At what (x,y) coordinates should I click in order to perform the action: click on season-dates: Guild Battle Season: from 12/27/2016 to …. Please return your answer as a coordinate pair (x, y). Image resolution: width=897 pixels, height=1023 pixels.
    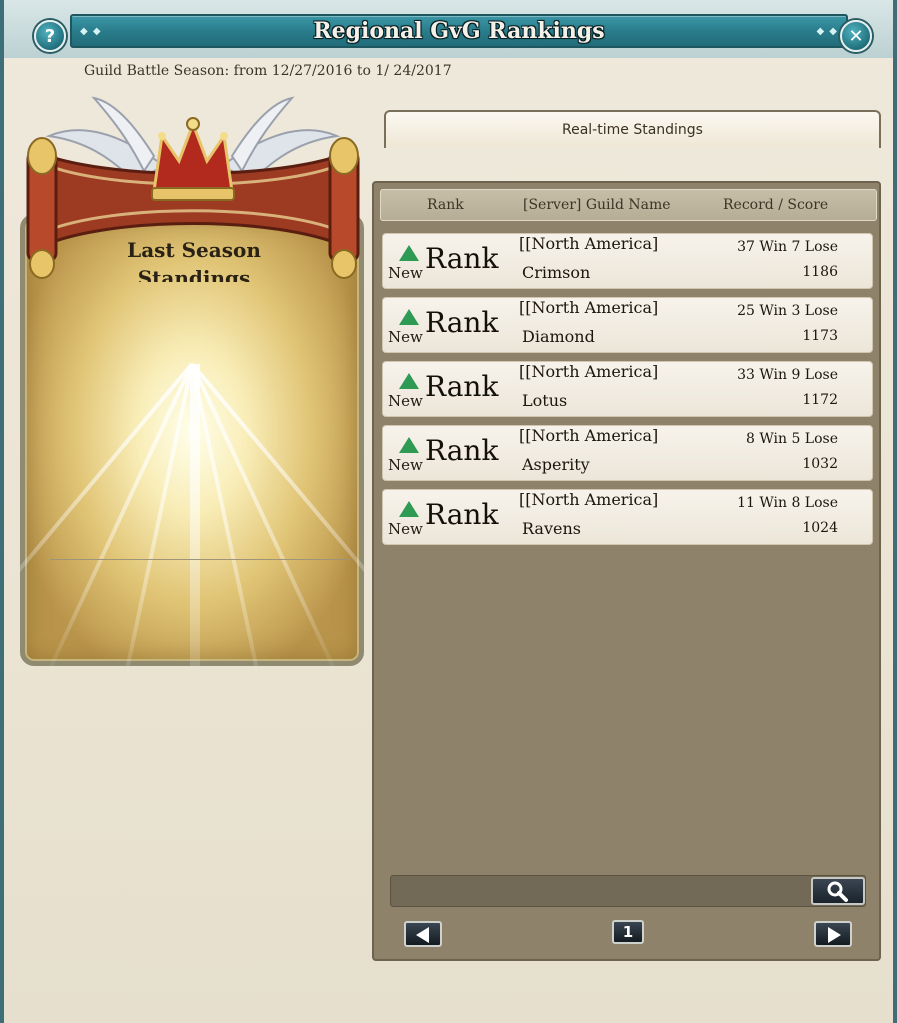
    Looking at the image, I should click on (268, 71).